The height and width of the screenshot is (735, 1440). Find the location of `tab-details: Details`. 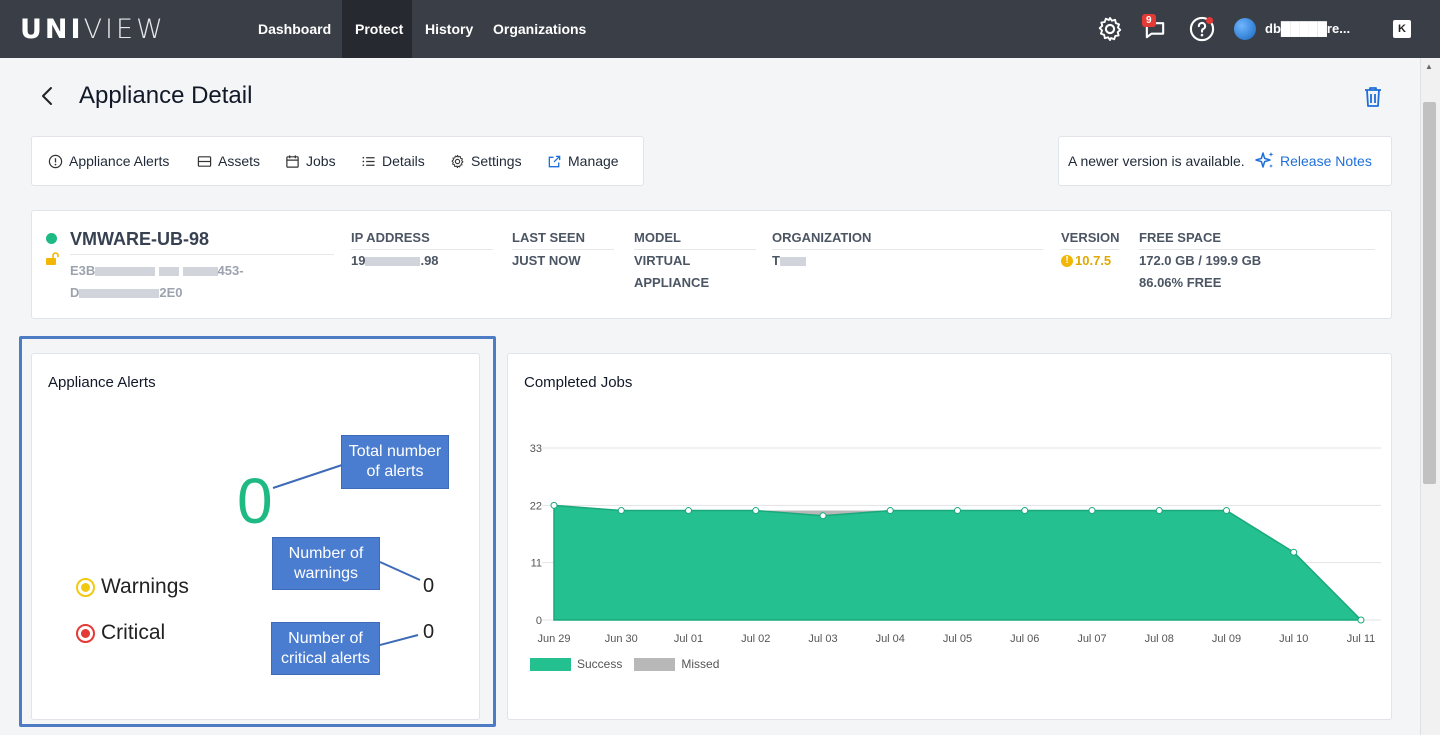

tab-details: Details is located at coordinates (393, 161).